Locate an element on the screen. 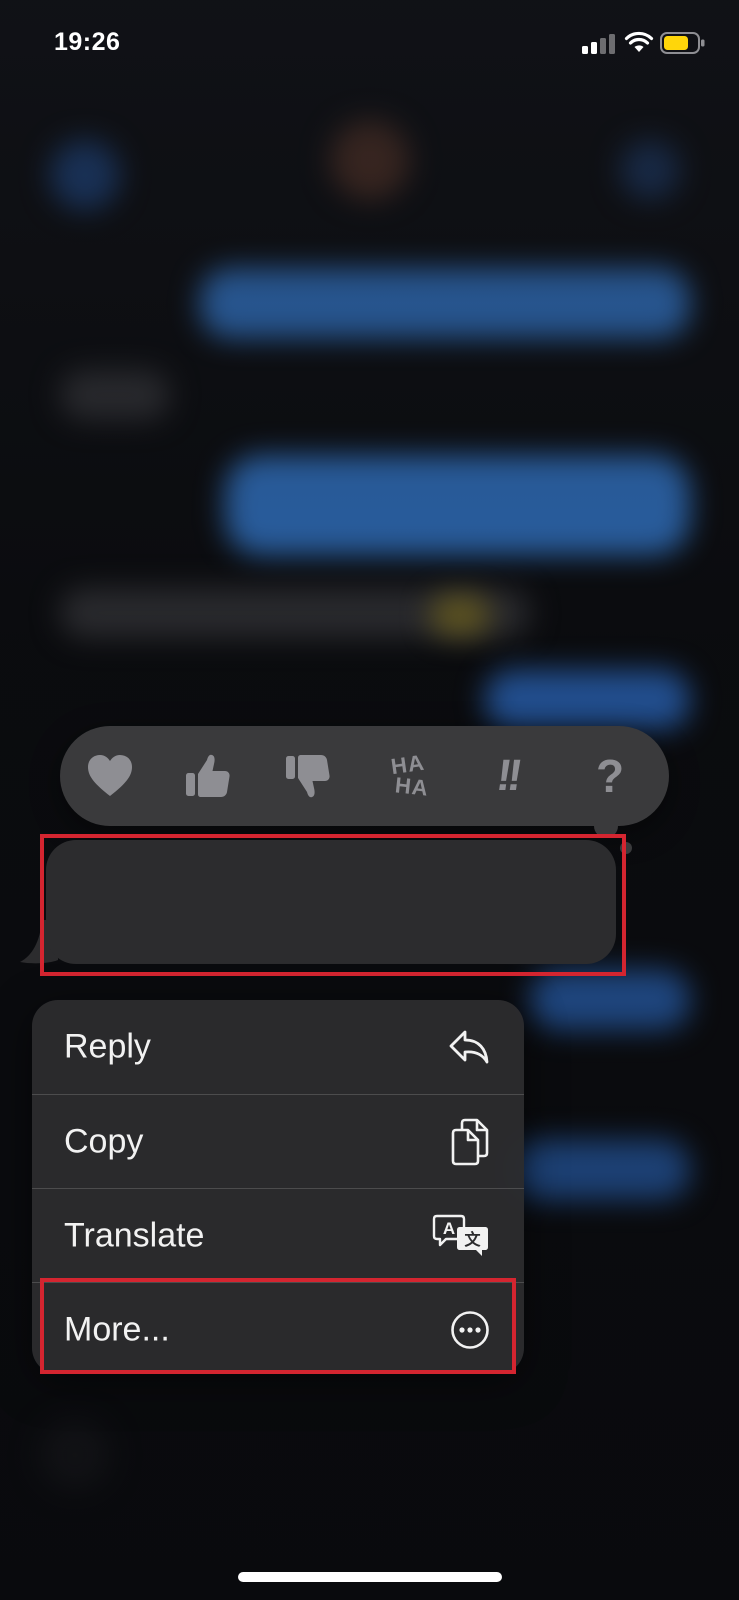 The height and width of the screenshot is (1600, 739). emphasize-reaction-button: !! is located at coordinates (508, 776).